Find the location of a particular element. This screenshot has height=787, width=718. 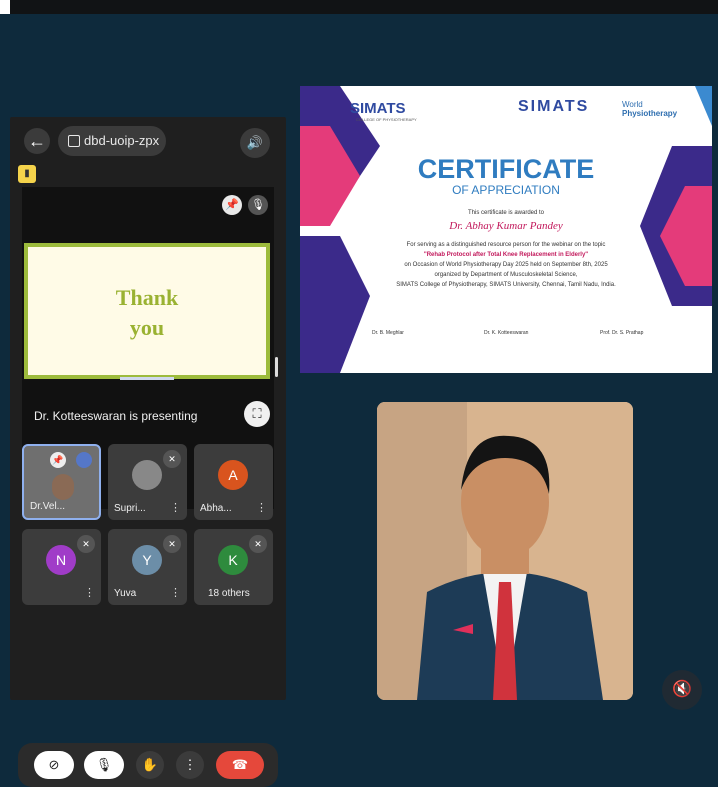

signatory-3: Prof. Dr. S. Prathap is located at coordinates (622, 333).